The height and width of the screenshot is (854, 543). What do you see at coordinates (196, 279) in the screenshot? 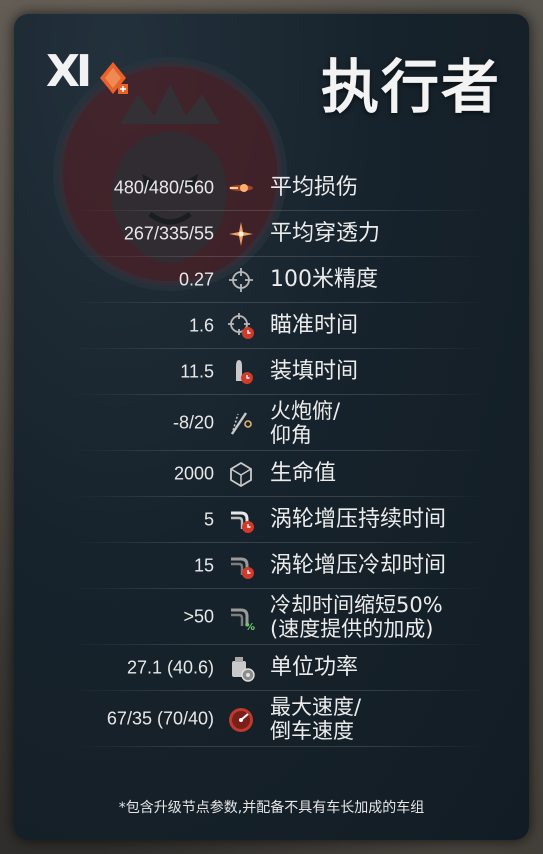
I see `stat-value: 0.27` at bounding box center [196, 279].